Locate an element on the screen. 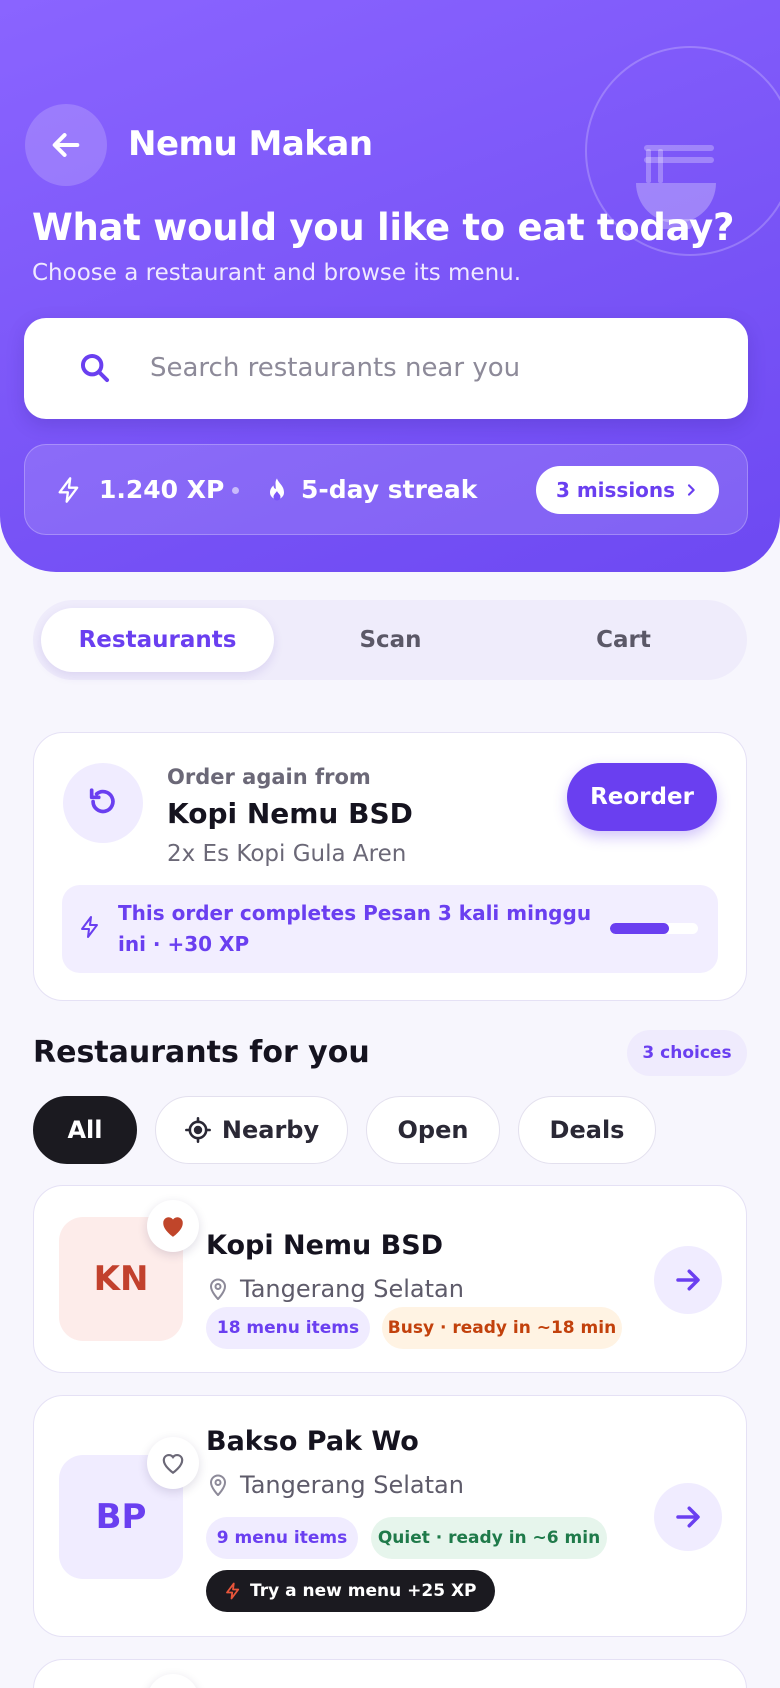 This screenshot has height=1688, width=780. gamification-bar: 1.240 XP 5-day streak 3 missions is located at coordinates (386, 489).